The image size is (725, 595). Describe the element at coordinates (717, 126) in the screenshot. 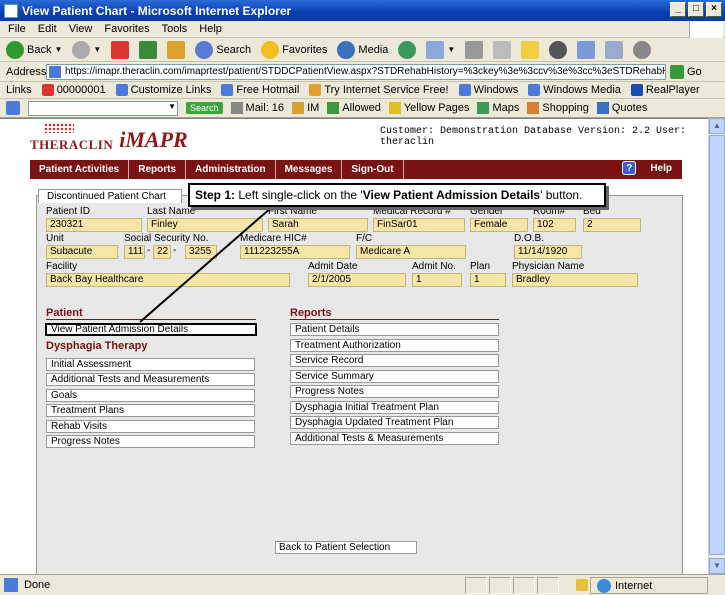

I see `scroll-up-icon: ▲` at that location.